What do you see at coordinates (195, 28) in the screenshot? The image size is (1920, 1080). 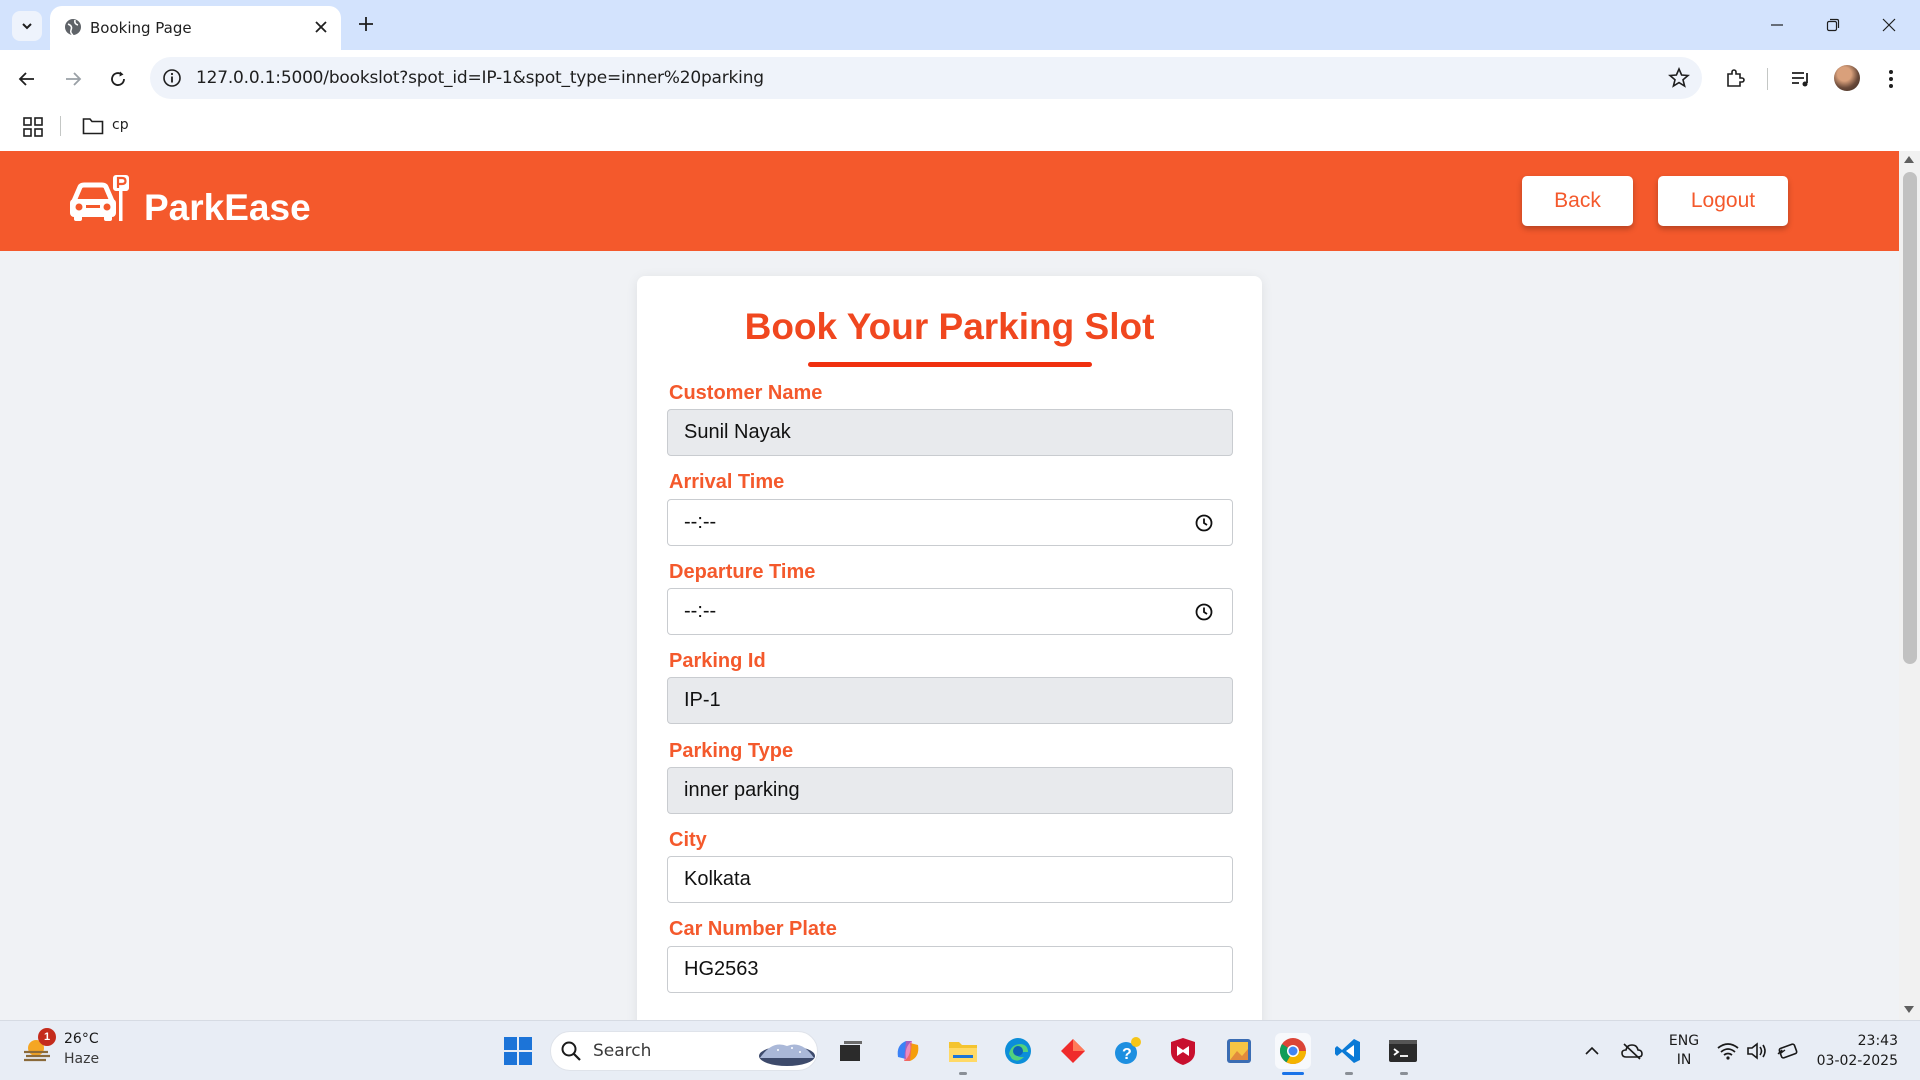 I see `tab-booking-page: Booking Page` at bounding box center [195, 28].